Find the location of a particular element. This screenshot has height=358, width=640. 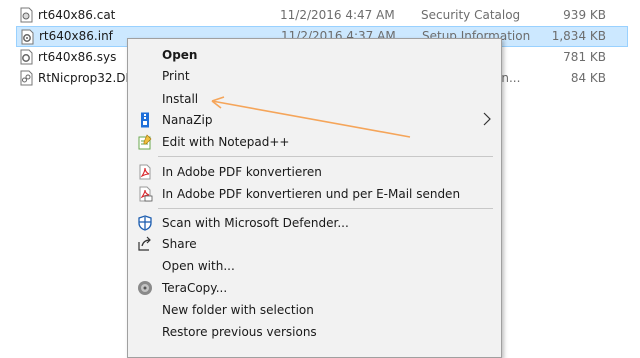

file-type: Security Catalog is located at coordinates (471, 15).